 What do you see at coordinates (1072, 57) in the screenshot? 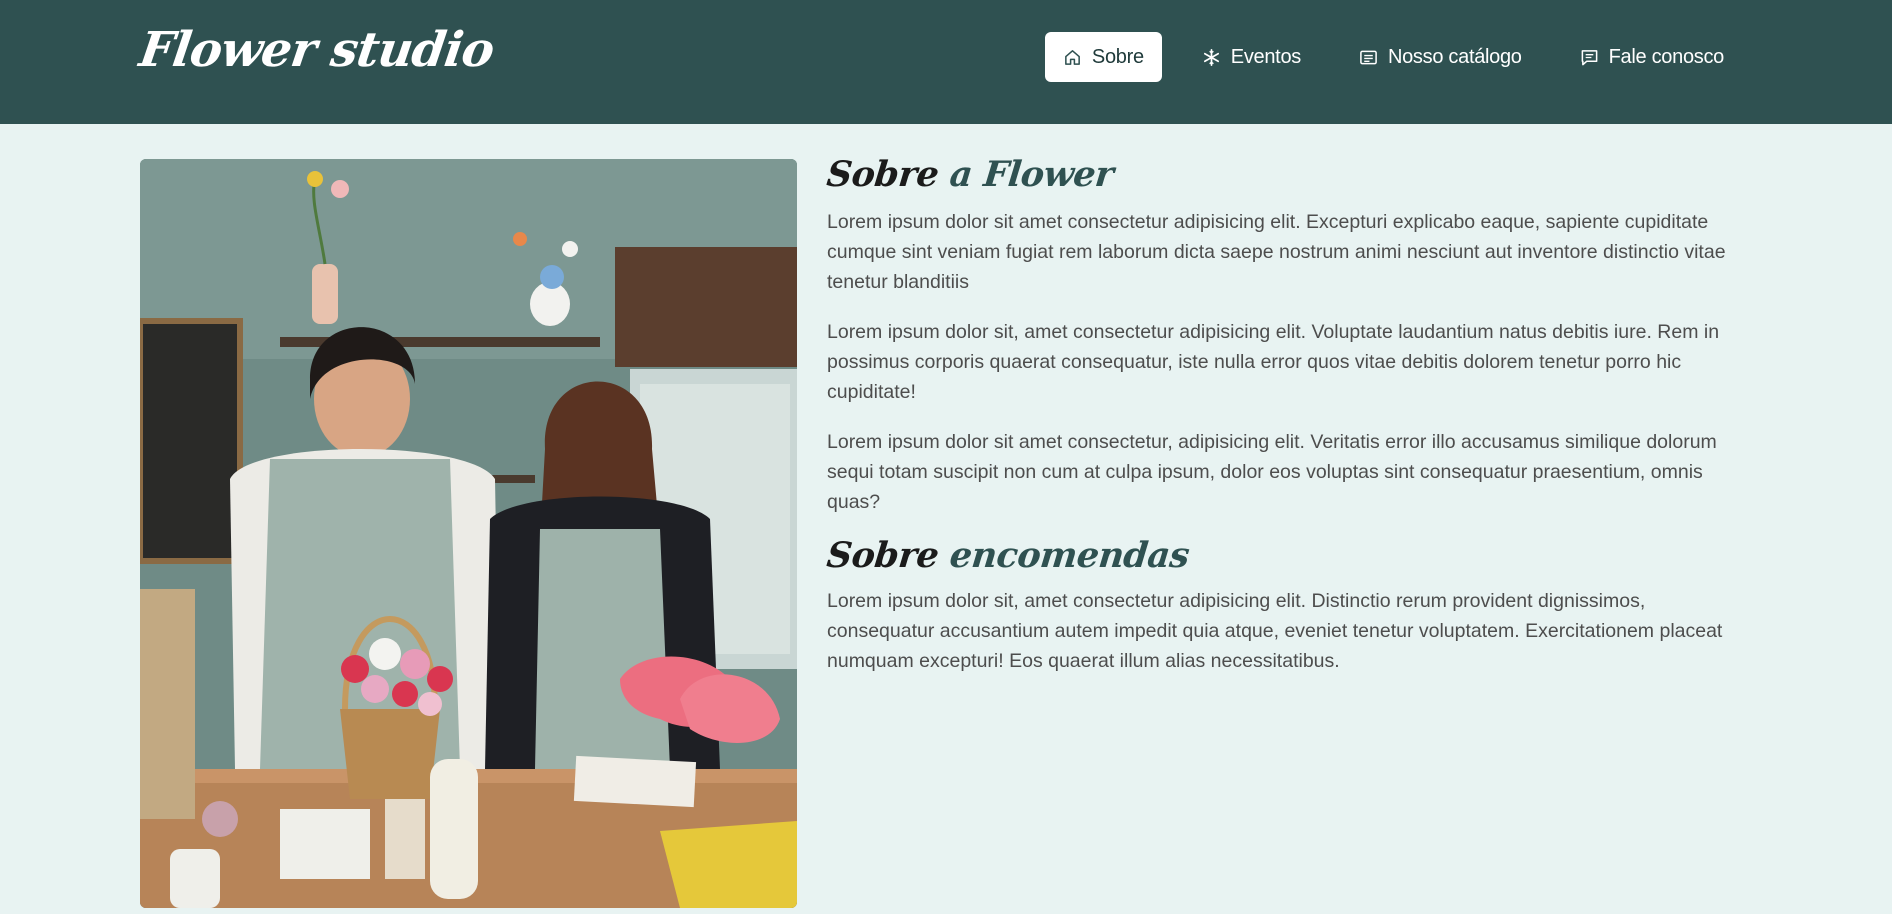
I see `home-icon` at bounding box center [1072, 57].